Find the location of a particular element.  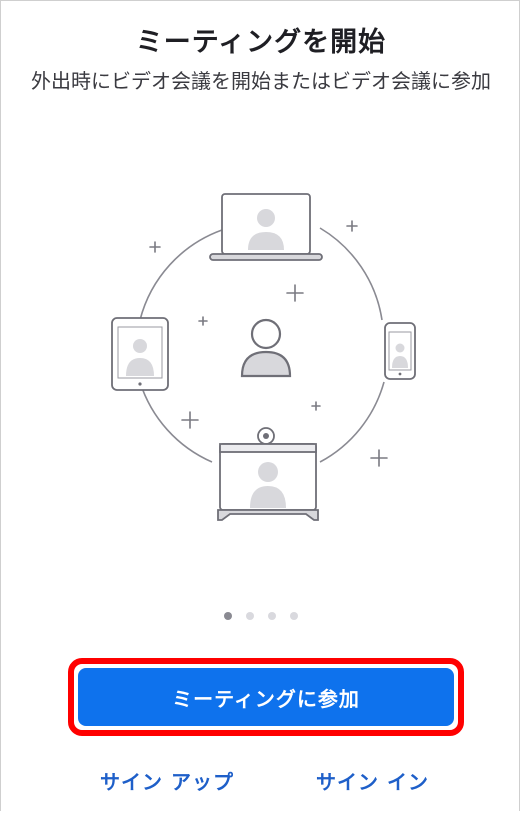

join-meeting-button: ミーティングに参加 is located at coordinates (266, 697).